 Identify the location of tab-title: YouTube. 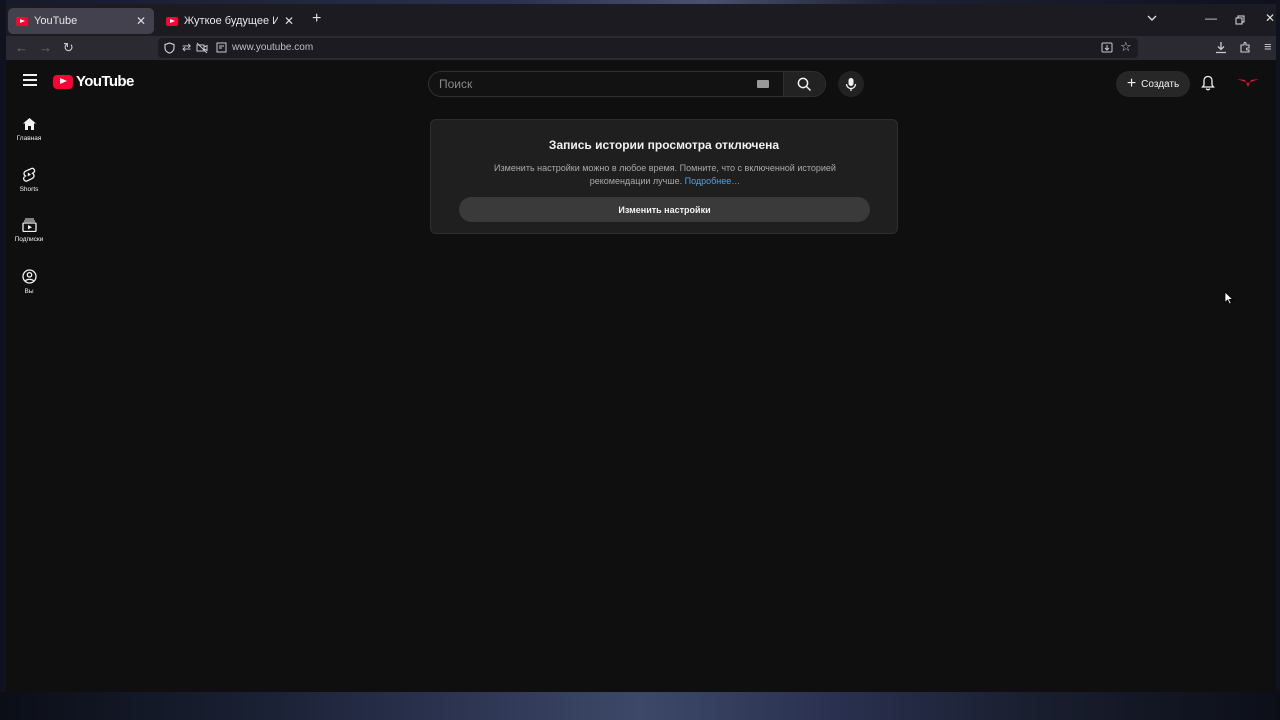
(56, 21).